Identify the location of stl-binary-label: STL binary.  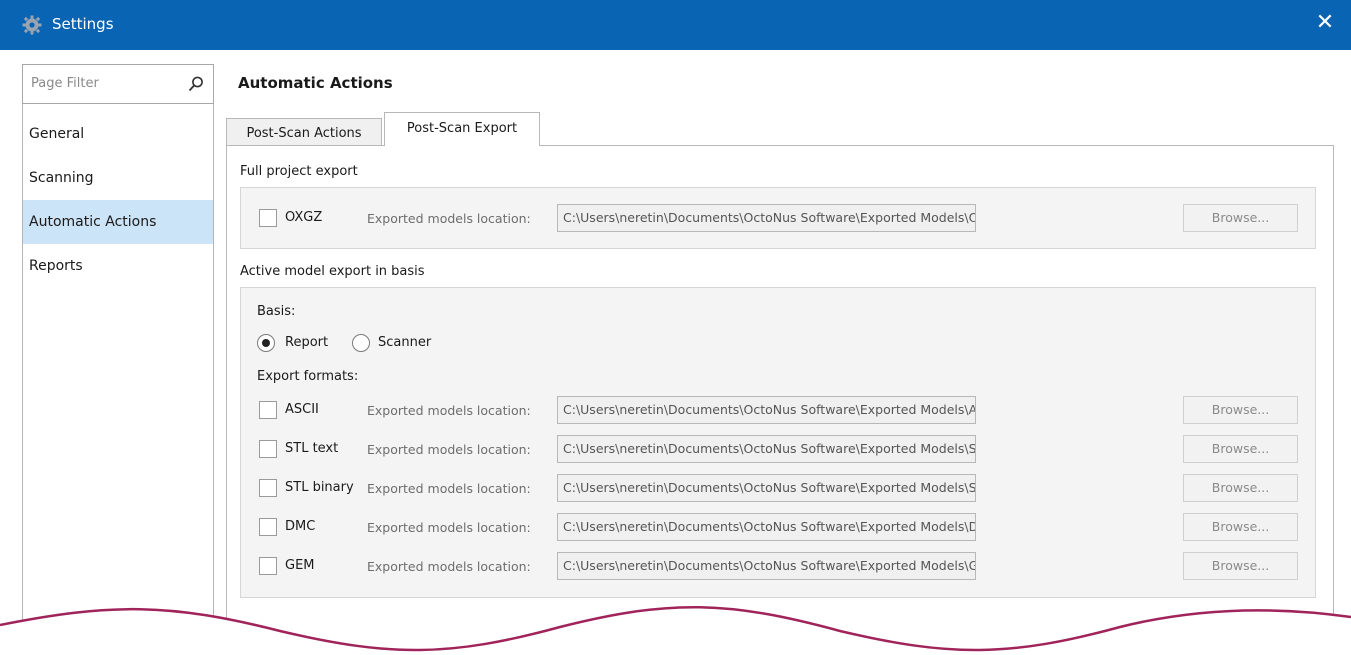
(319, 487).